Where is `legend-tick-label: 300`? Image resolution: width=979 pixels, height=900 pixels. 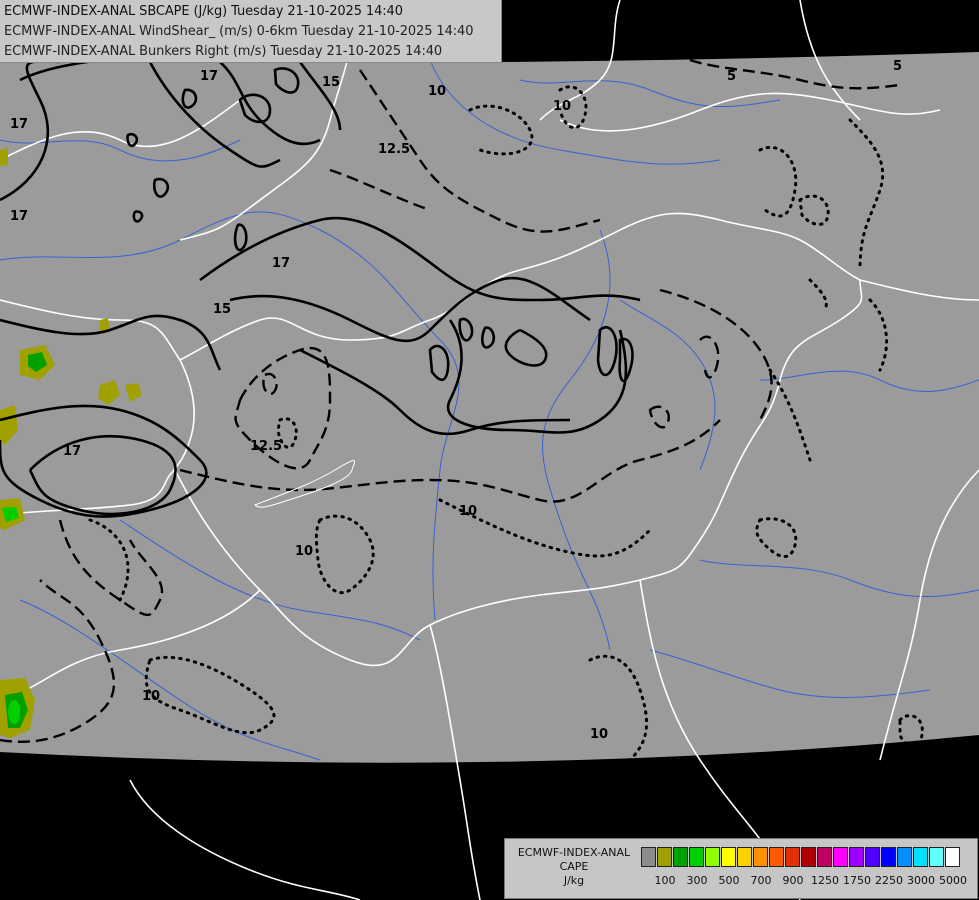 legend-tick-label: 300 is located at coordinates (697, 880).